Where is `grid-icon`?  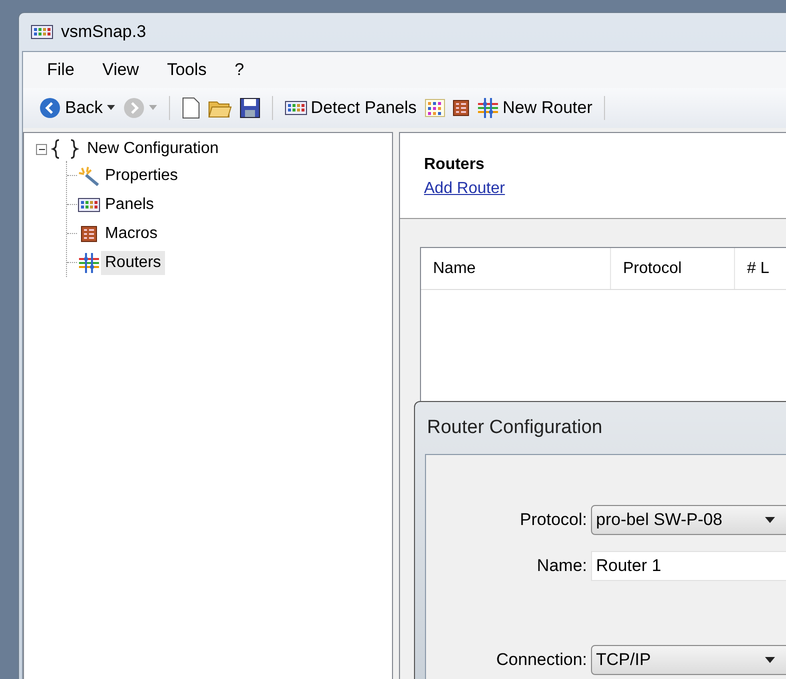 grid-icon is located at coordinates (434, 108).